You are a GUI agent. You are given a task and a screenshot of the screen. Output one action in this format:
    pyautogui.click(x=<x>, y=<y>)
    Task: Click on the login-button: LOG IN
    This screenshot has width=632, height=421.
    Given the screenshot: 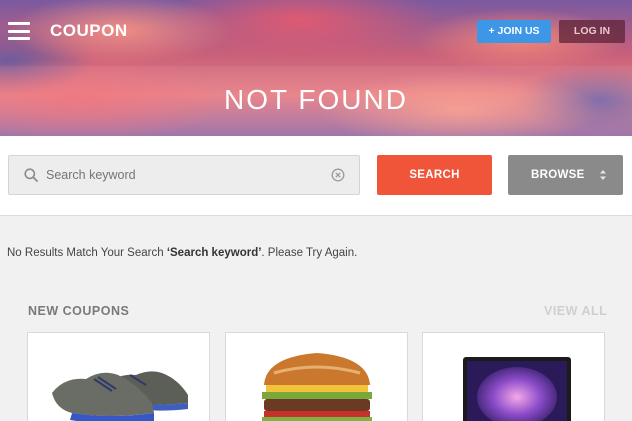 What is the action you would take?
    pyautogui.click(x=592, y=31)
    